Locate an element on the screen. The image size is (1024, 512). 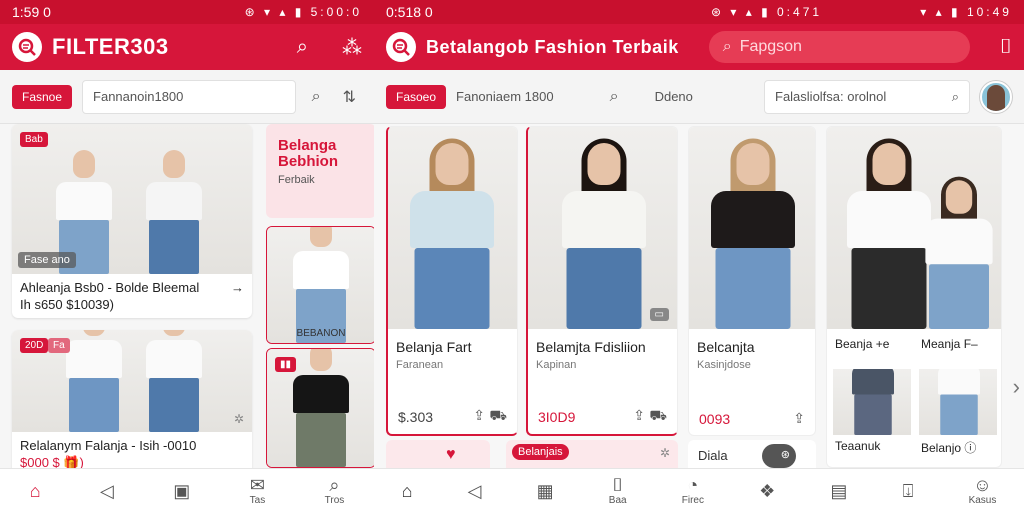
product-price: $.303 is located at coordinates (416, 416).